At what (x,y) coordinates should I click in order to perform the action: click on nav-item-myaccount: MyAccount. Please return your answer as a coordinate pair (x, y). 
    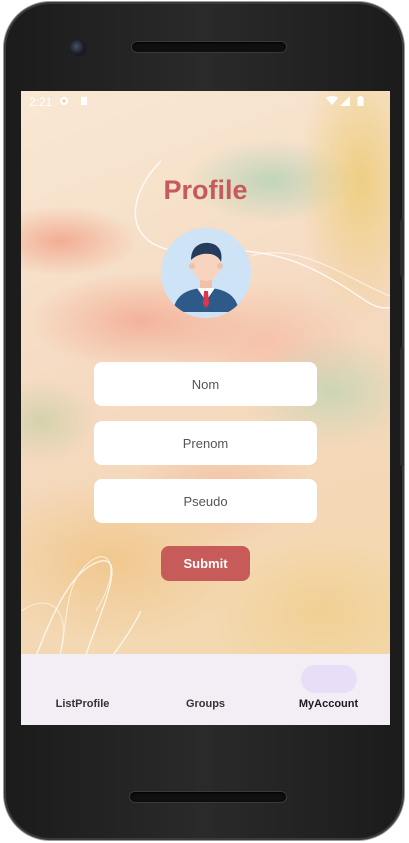
    Looking at the image, I should click on (328, 689).